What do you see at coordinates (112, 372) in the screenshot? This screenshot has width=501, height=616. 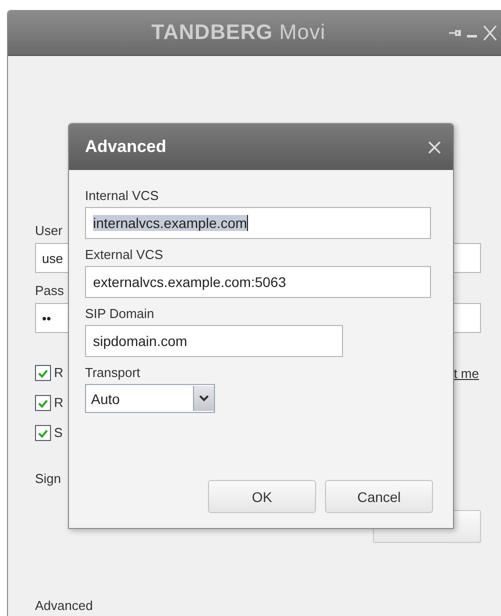 I see `field-label: Transport` at bounding box center [112, 372].